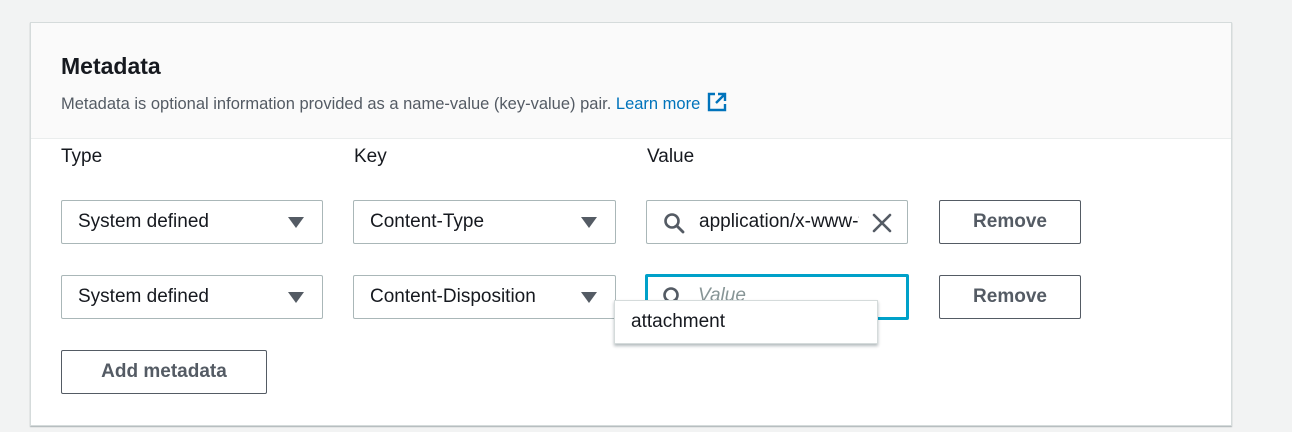 The image size is (1292, 432). I want to click on type-select-row-1: System defined, so click(192, 222).